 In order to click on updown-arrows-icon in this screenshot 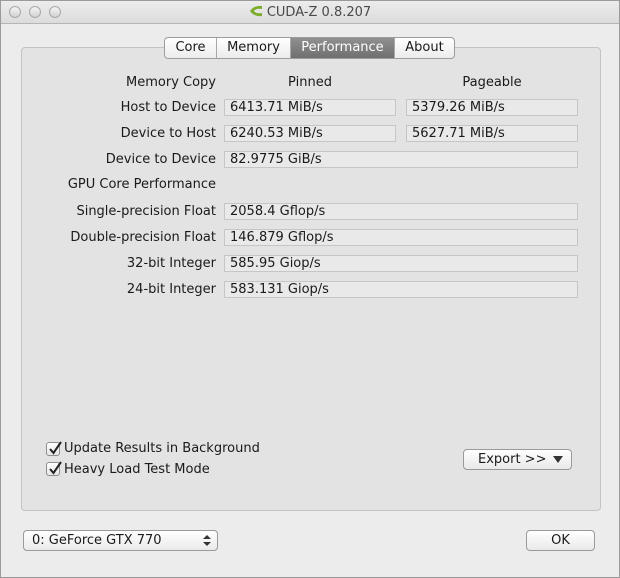, I will do `click(207, 540)`.